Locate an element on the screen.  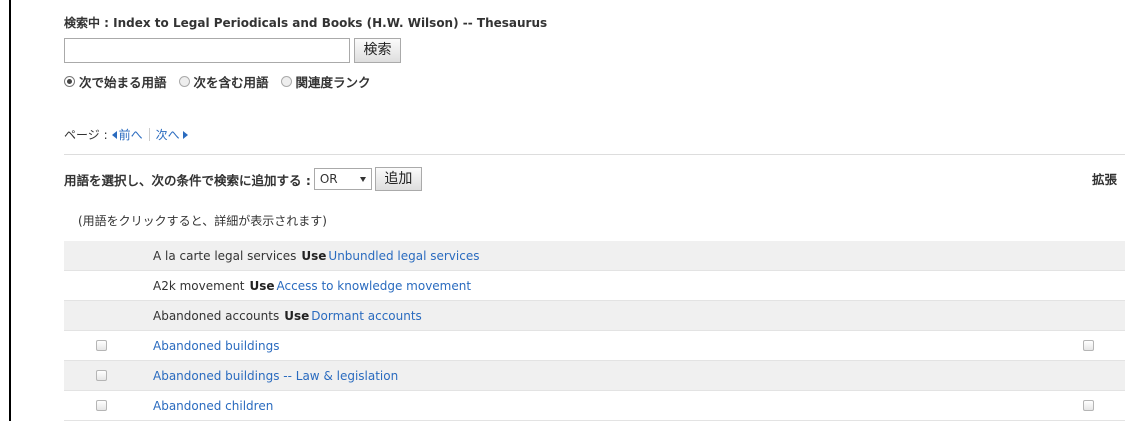
radio-label: 関連度ランク is located at coordinates (333, 82).